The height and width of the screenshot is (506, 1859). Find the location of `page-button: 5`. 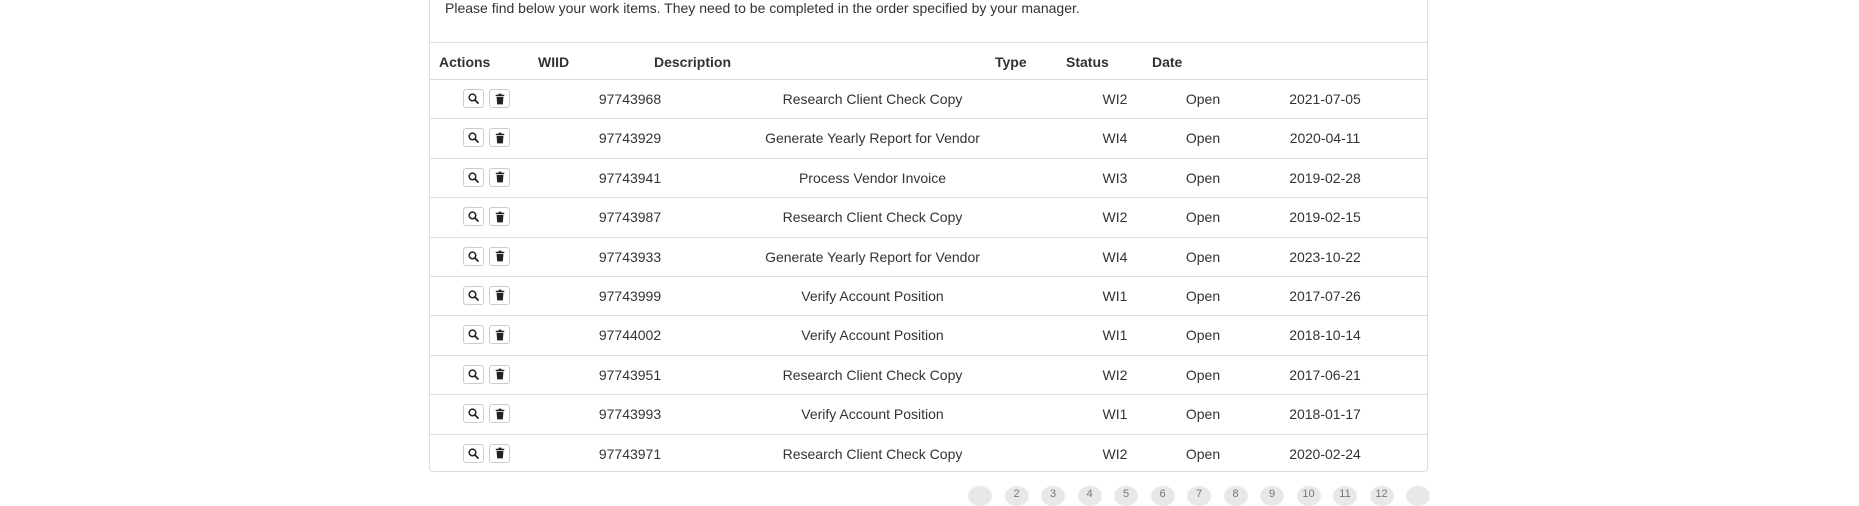

page-button: 5 is located at coordinates (1126, 496).